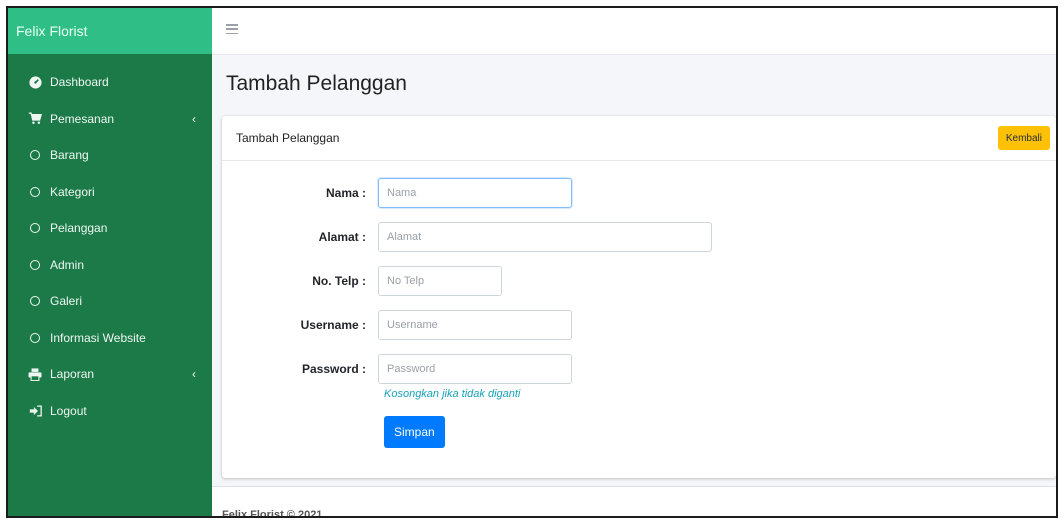 The height and width of the screenshot is (522, 1062). What do you see at coordinates (316, 83) in the screenshot?
I see `page-title: Tambah Pelanggan` at bounding box center [316, 83].